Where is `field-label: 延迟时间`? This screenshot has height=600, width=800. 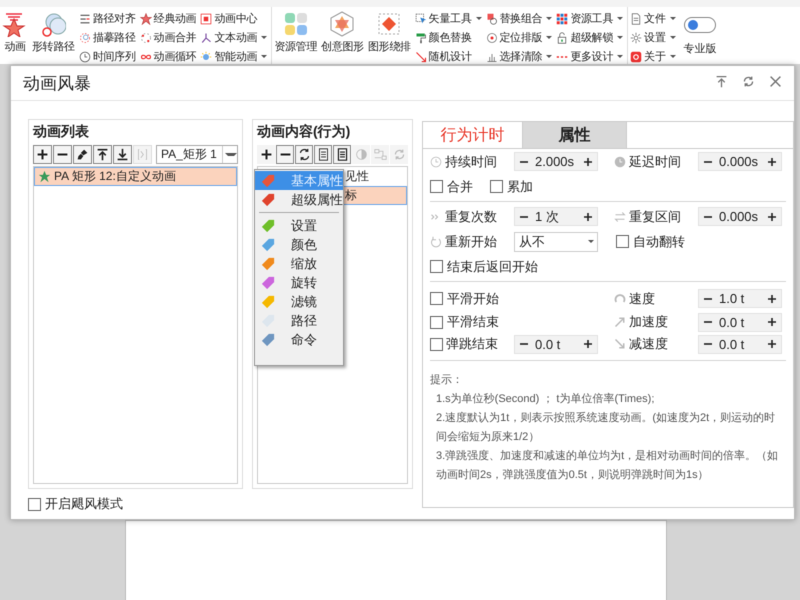 field-label: 延迟时间 is located at coordinates (655, 161).